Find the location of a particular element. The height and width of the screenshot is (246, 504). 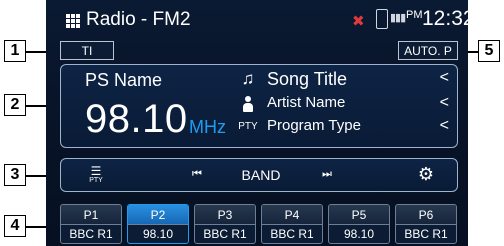

callout-3: 3 is located at coordinates (15, 175).